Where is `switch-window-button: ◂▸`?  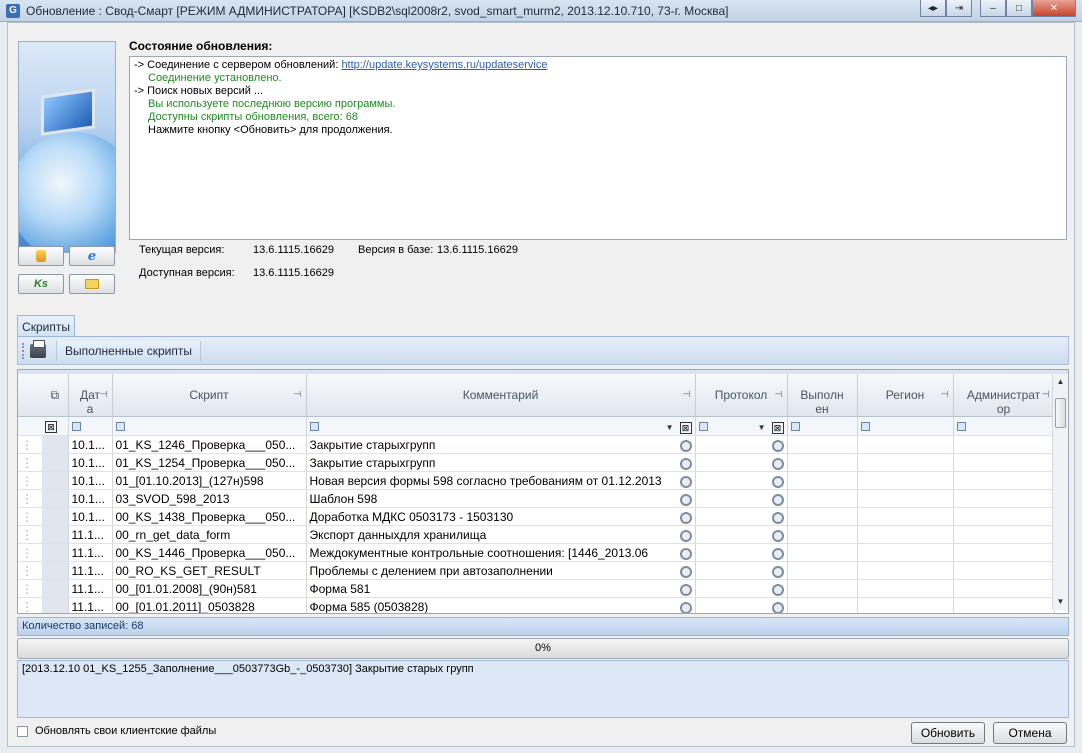 switch-window-button: ◂▸ is located at coordinates (933, 8).